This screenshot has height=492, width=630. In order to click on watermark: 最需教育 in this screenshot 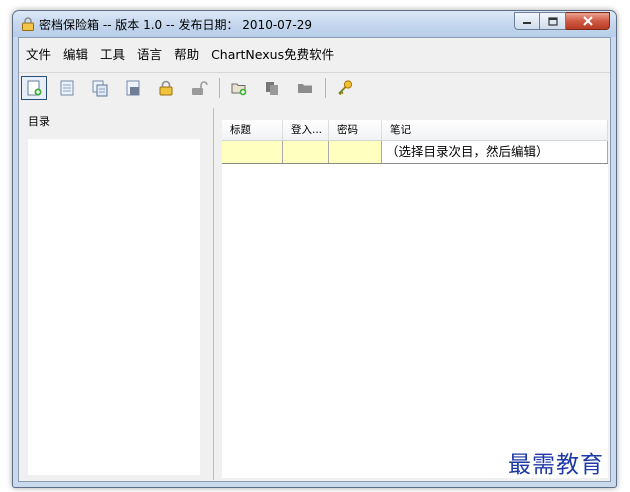, I will do `click(556, 465)`.